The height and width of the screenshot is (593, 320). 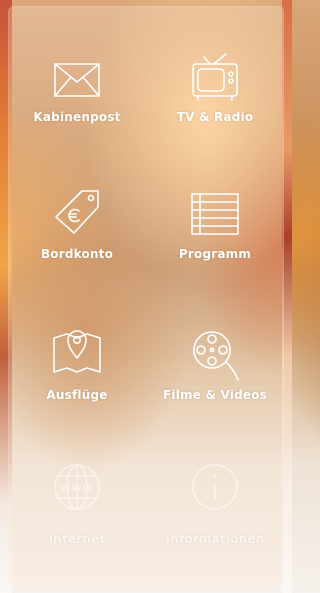 I want to click on menu-item-label: Kabinenpost, so click(x=77, y=117).